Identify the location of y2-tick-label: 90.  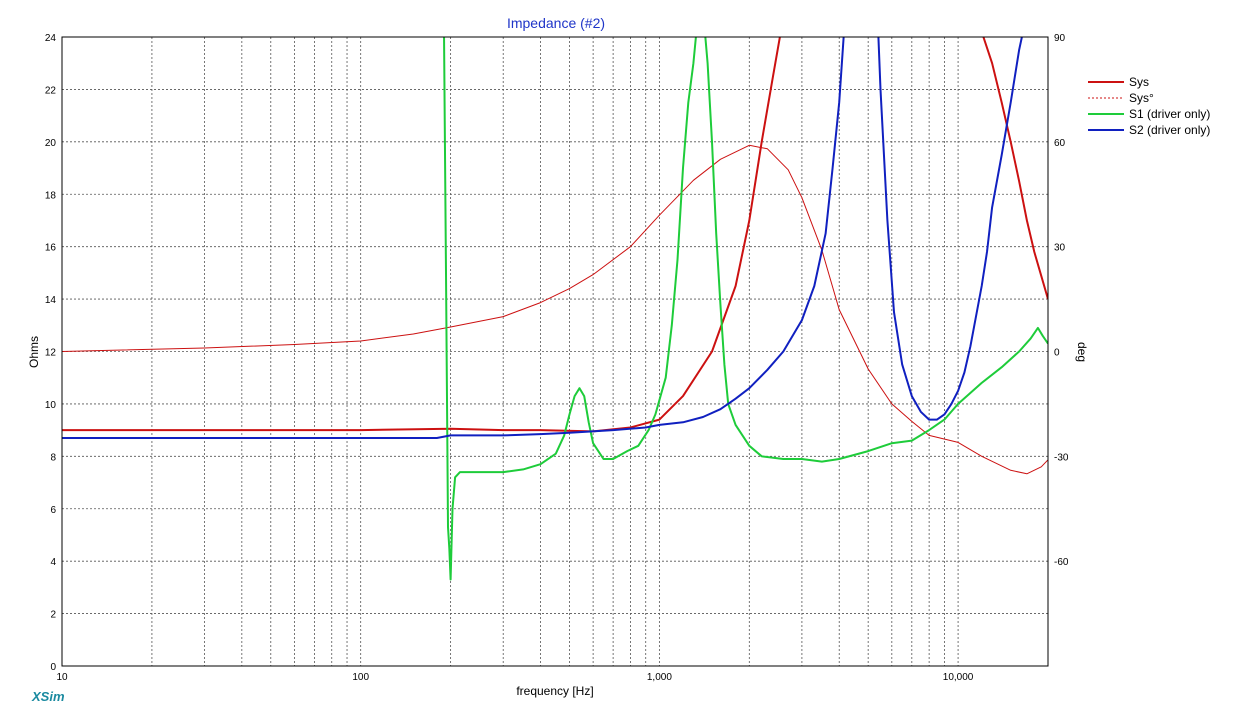
(1060, 38).